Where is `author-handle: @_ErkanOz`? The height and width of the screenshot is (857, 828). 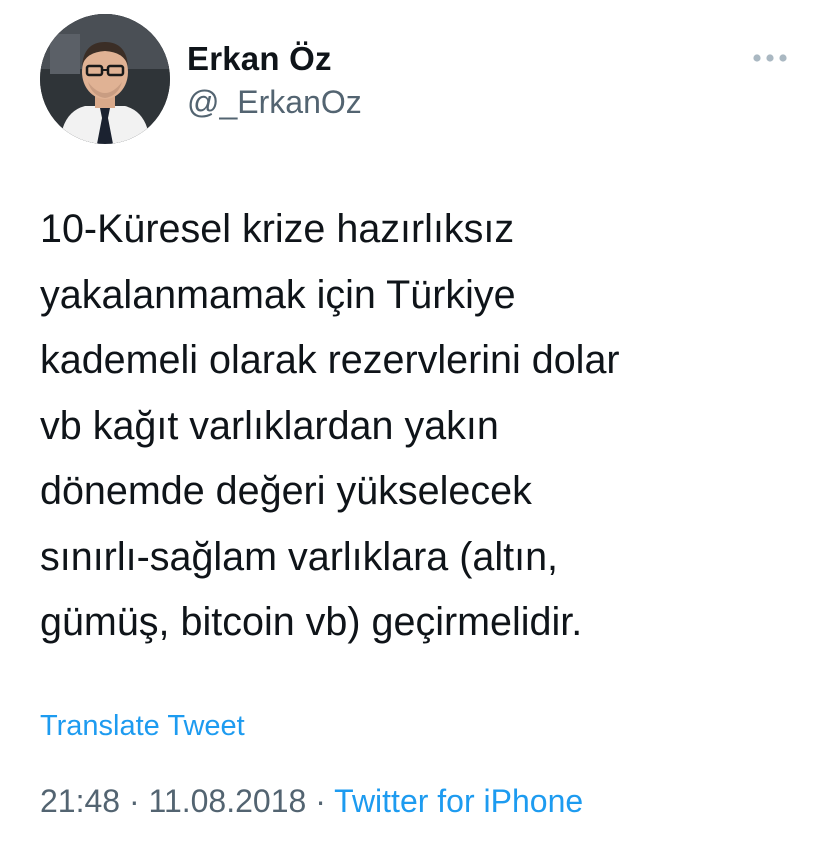
author-handle: @_ErkanOz is located at coordinates (274, 102).